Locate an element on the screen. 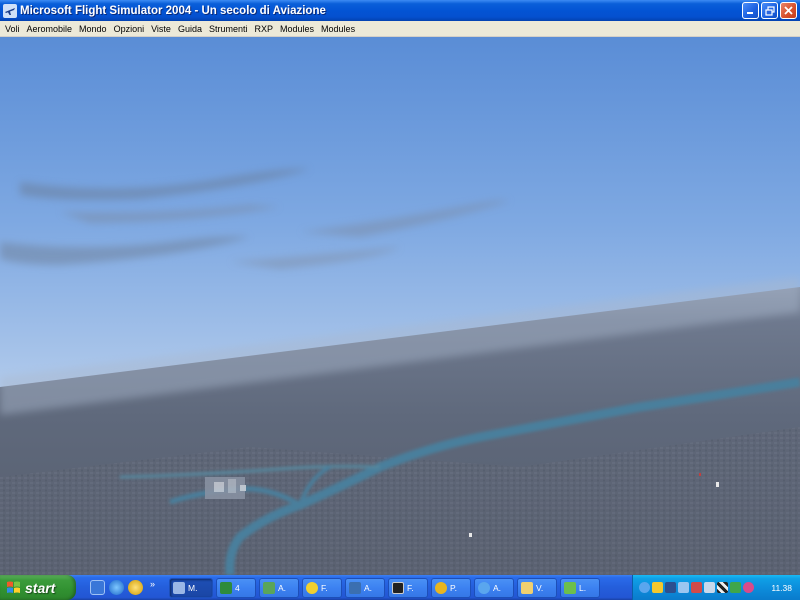 This screenshot has width=800, height=600. task-monitor: F. is located at coordinates (408, 587).